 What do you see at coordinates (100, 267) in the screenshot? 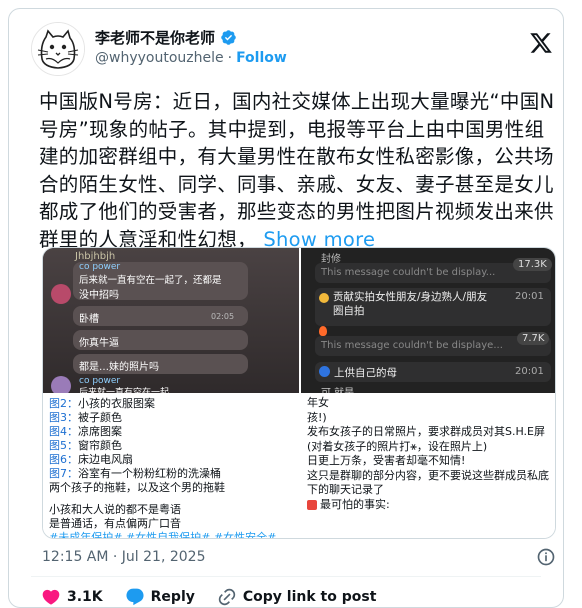
I see `chat-user-2: co power` at bounding box center [100, 267].